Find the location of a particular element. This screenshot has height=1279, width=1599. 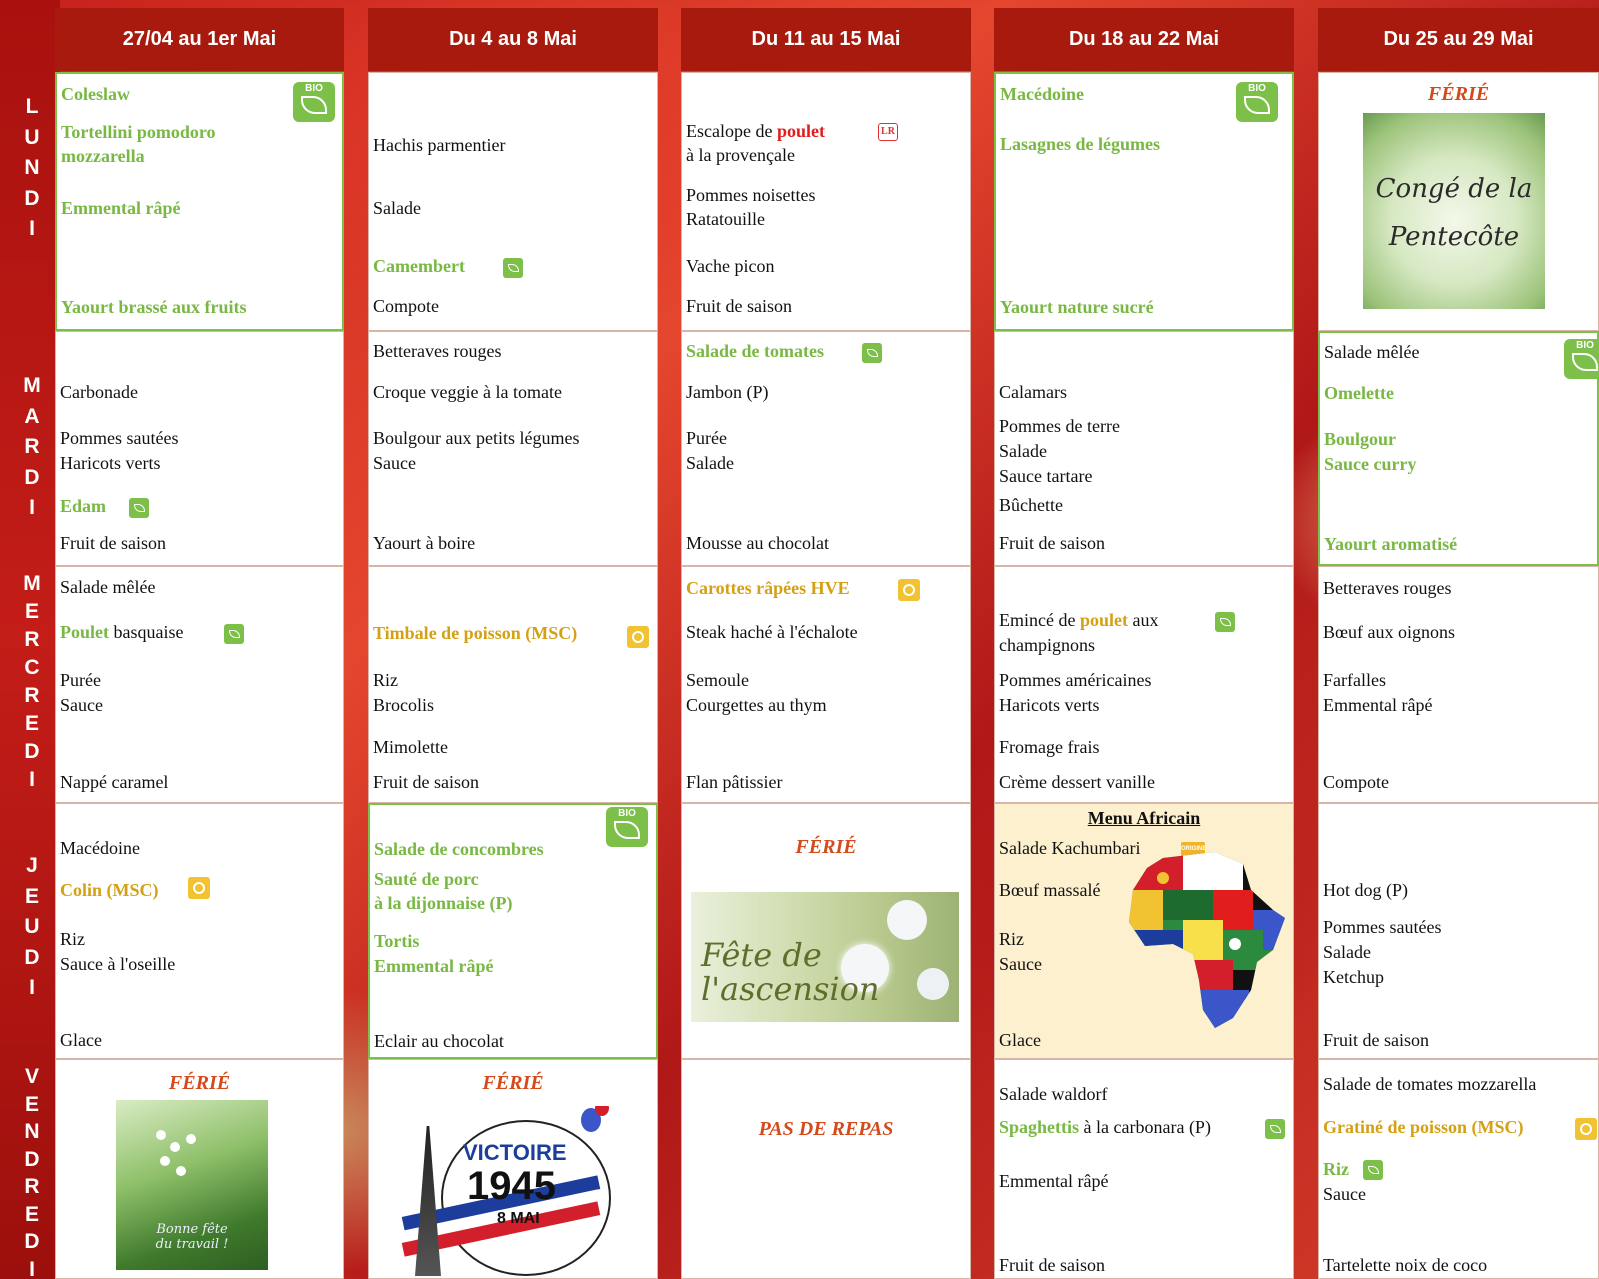

menu-item: à la provençale is located at coordinates (740, 155).